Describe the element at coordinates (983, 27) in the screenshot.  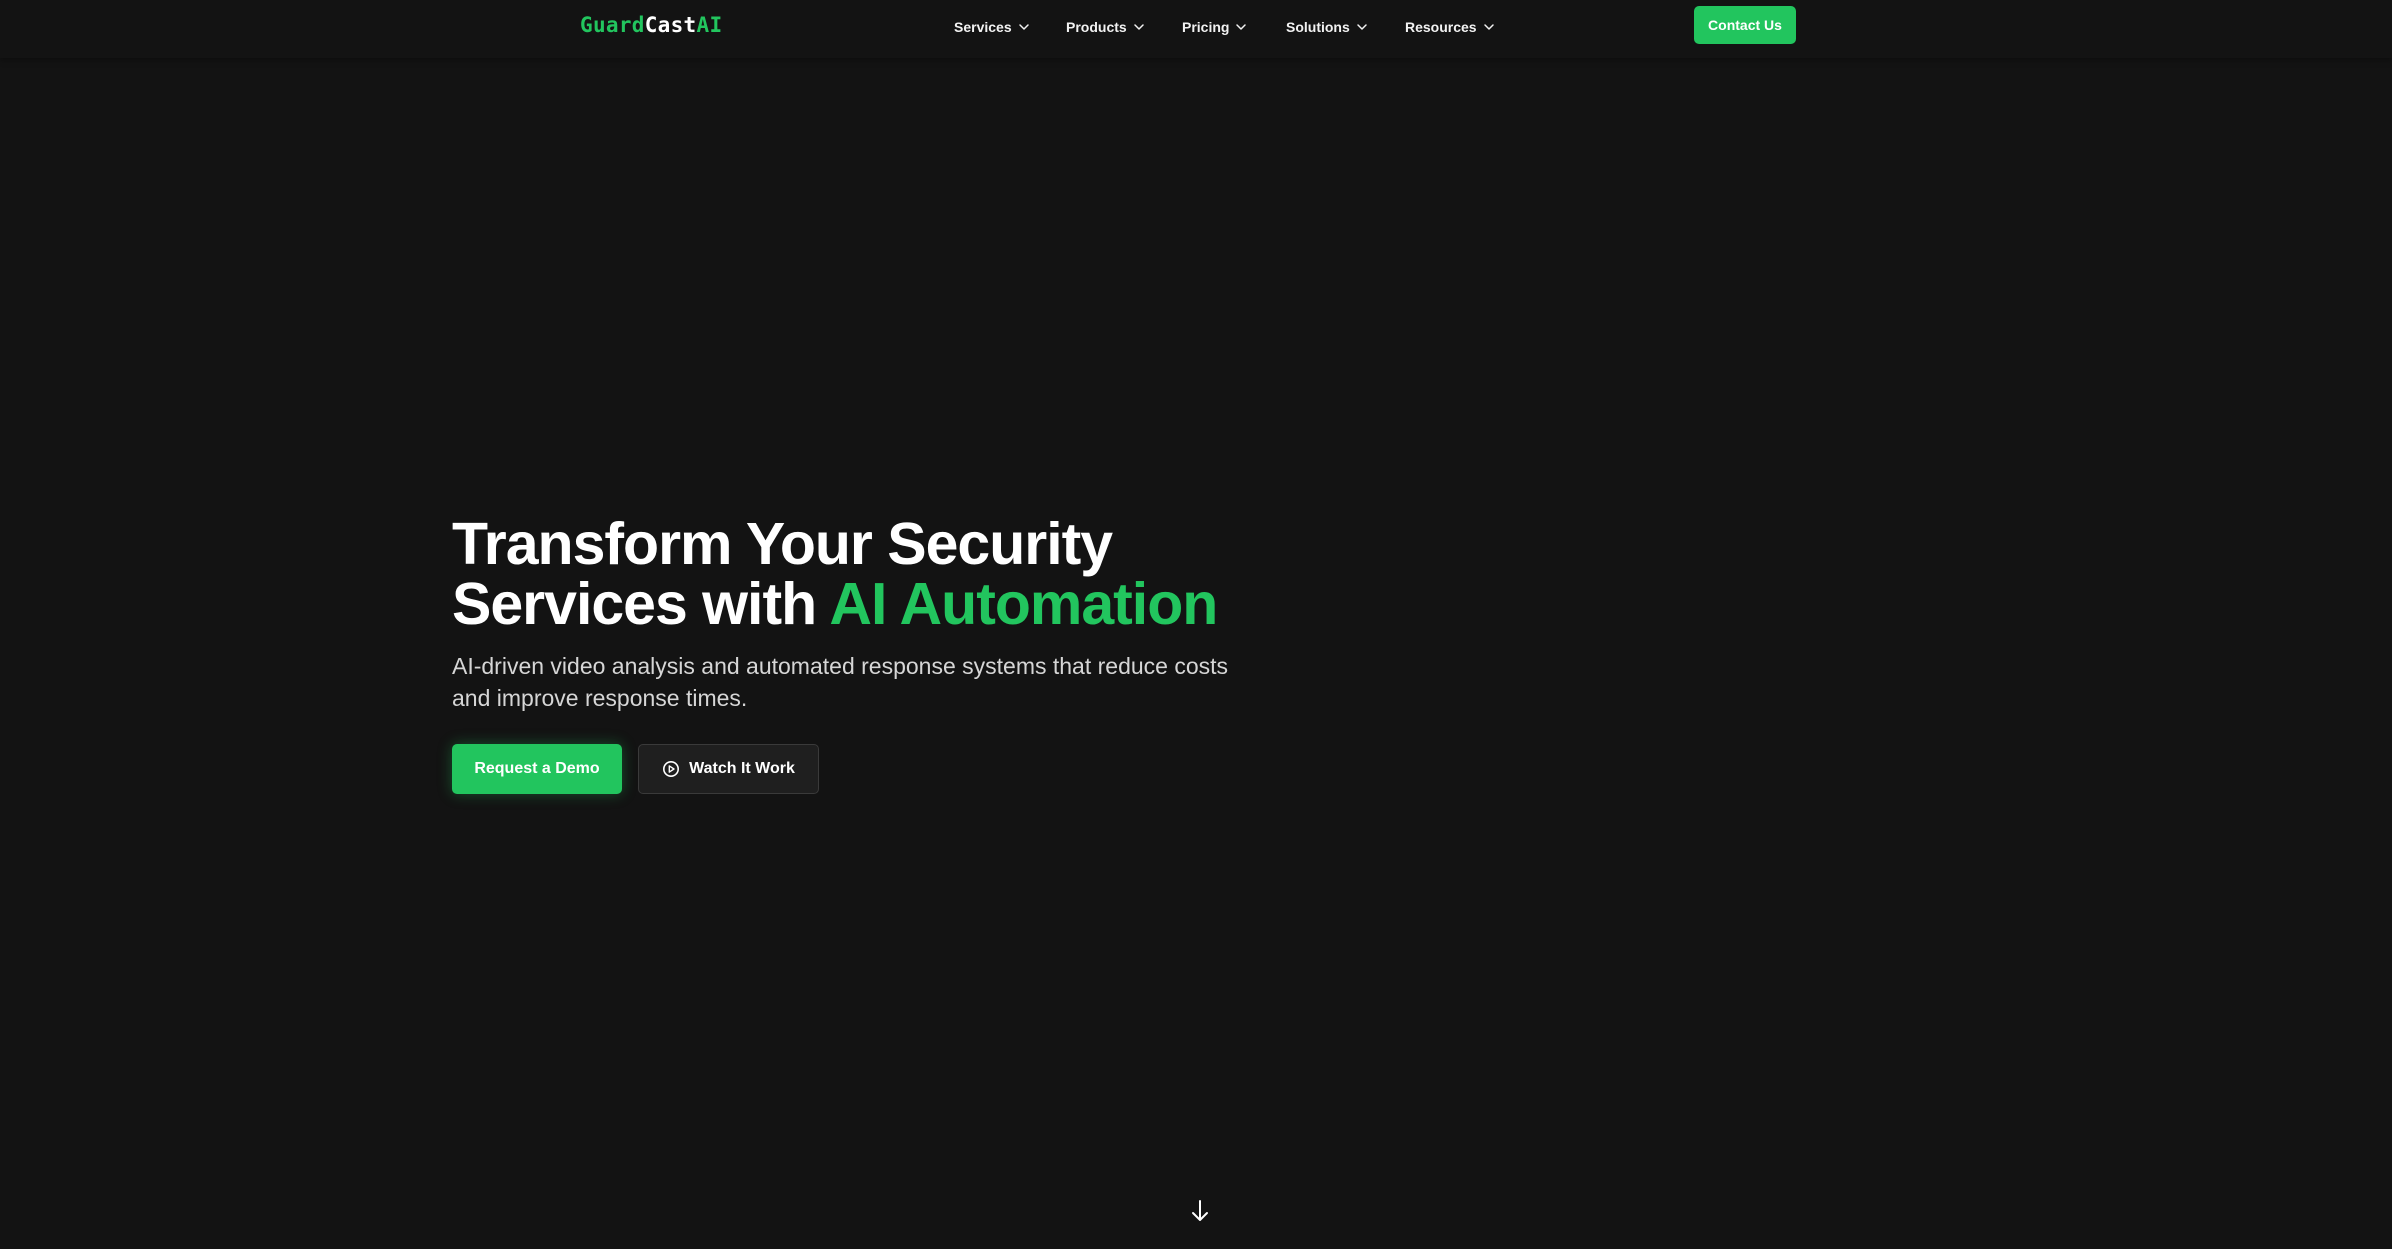
I see `nav-services-label: Services` at that location.